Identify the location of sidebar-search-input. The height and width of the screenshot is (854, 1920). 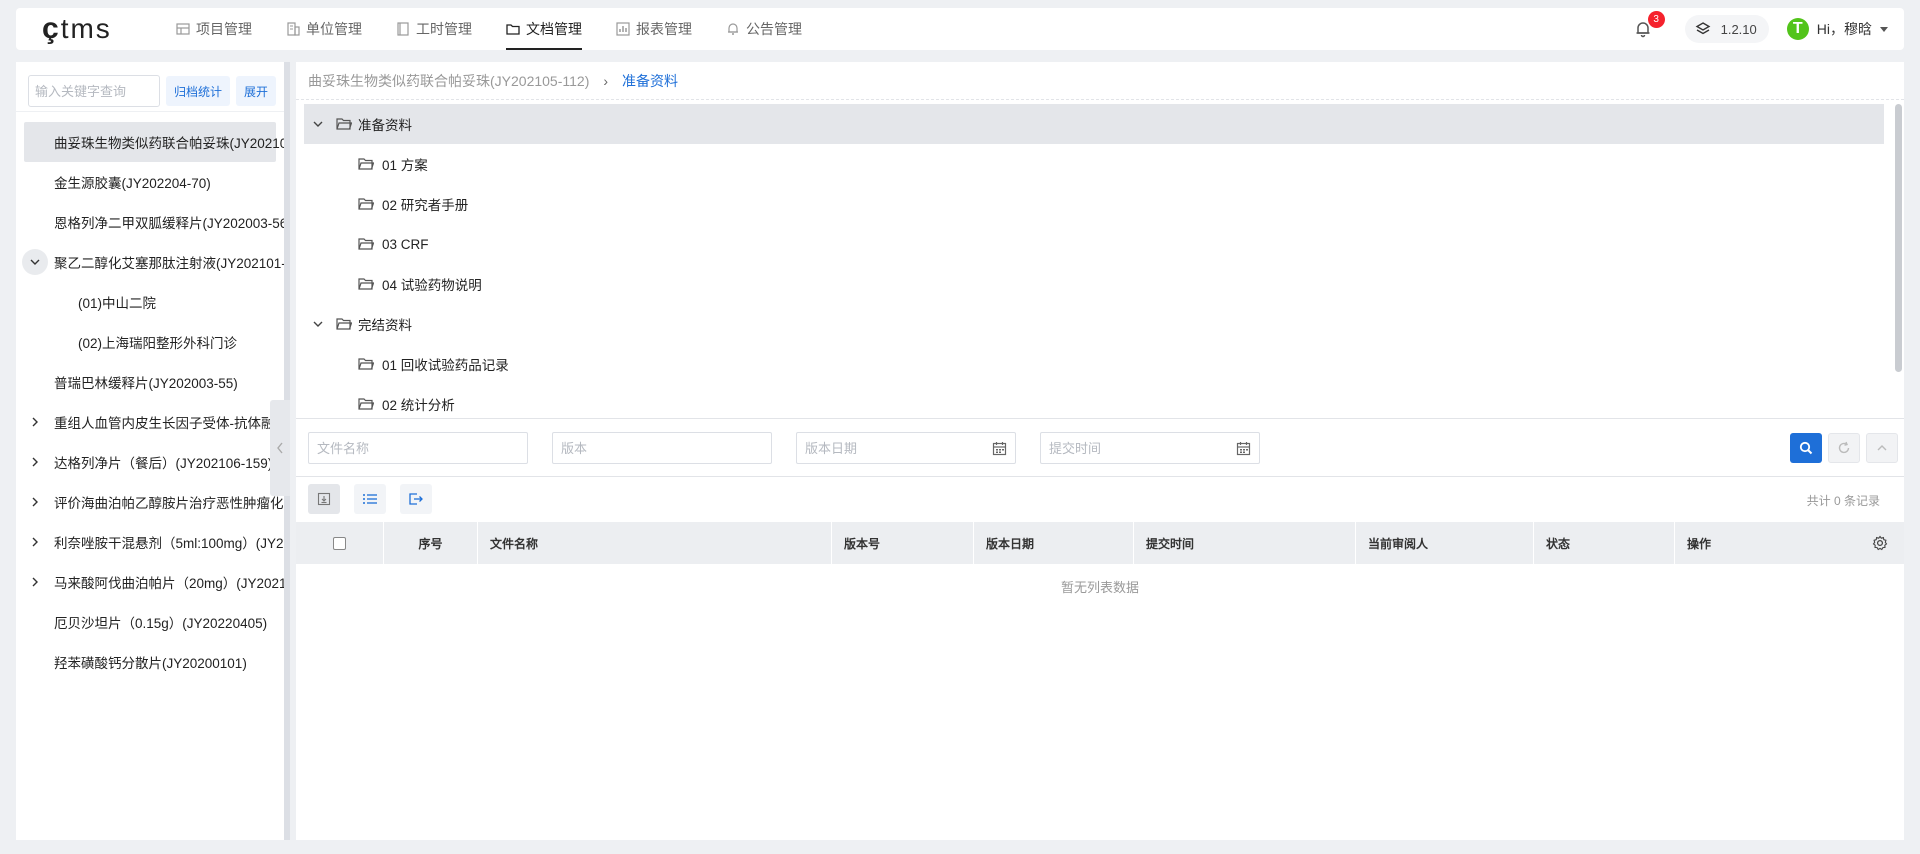
(94, 91).